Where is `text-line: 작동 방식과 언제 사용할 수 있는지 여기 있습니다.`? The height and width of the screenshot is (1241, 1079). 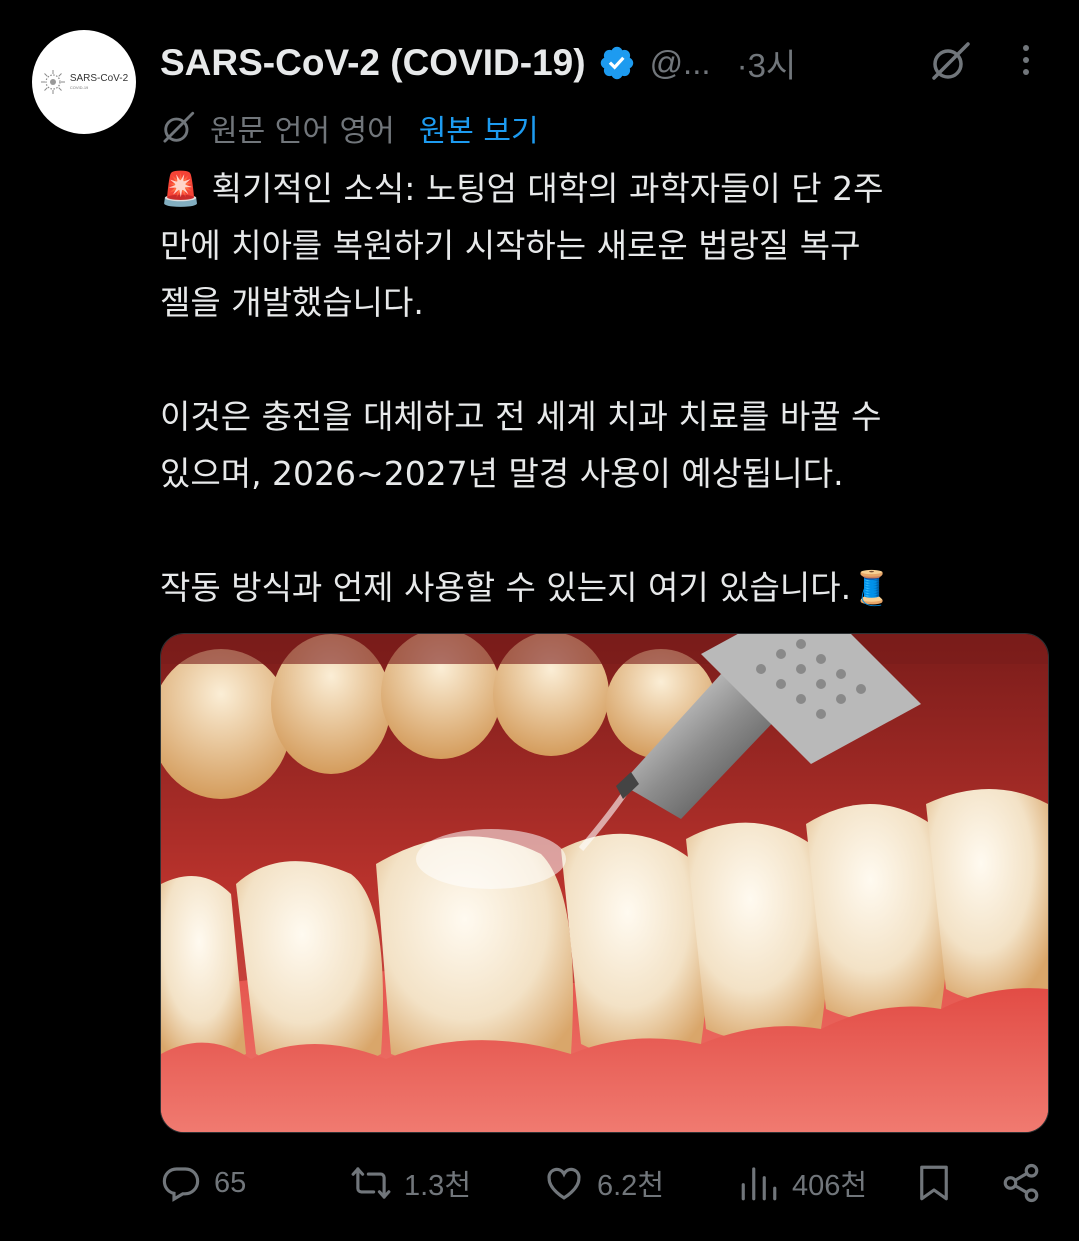 text-line: 작동 방식과 언제 사용할 수 있는지 여기 있습니다. is located at coordinates (506, 587).